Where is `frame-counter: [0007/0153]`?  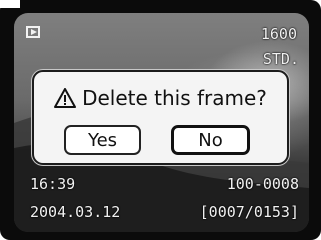
frame-counter: [0007/0153] is located at coordinates (249, 212).